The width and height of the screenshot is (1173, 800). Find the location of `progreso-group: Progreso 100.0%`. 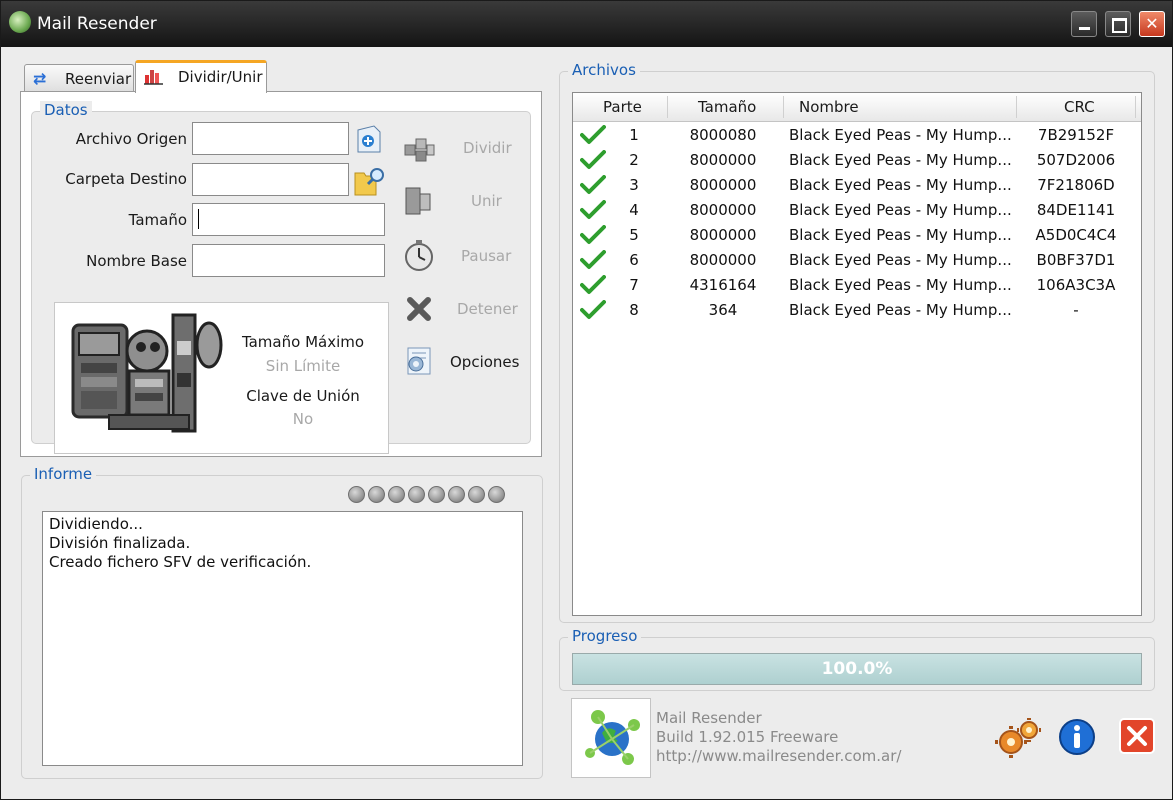

progreso-group: Progreso 100.0% is located at coordinates (857, 659).